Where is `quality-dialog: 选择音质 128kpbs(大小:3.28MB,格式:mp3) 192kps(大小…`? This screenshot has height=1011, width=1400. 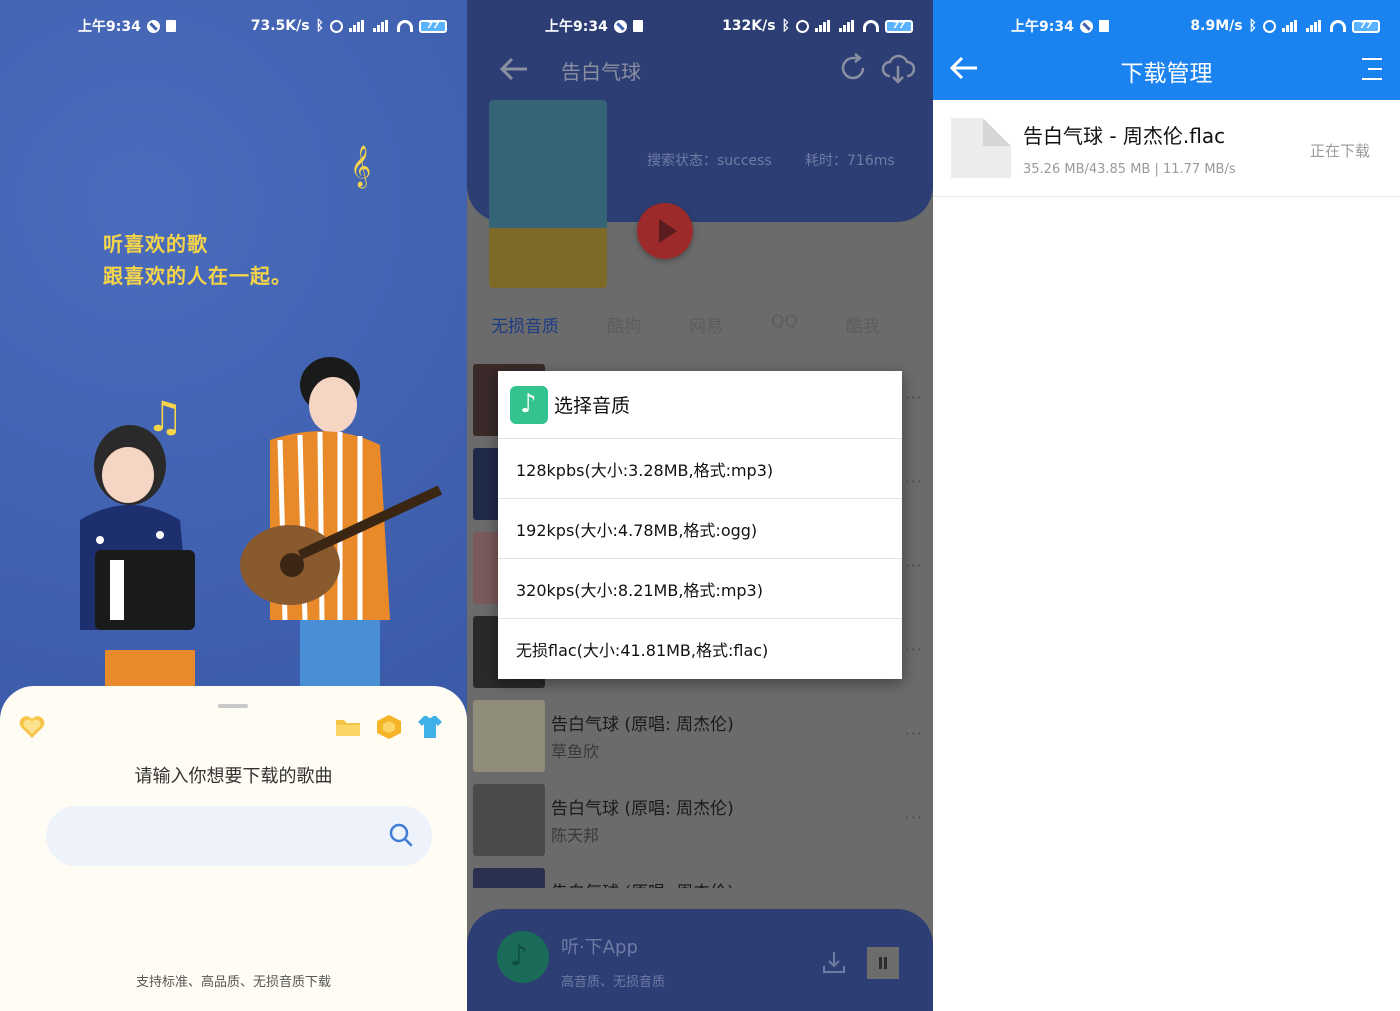
quality-dialog: 选择音质 128kpbs(大小:3.28MB,格式:mp3) 192kps(大小… is located at coordinates (700, 525).